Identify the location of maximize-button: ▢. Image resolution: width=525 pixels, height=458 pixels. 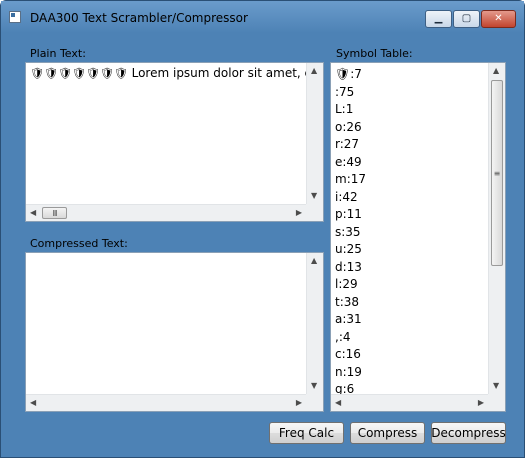
(466, 19).